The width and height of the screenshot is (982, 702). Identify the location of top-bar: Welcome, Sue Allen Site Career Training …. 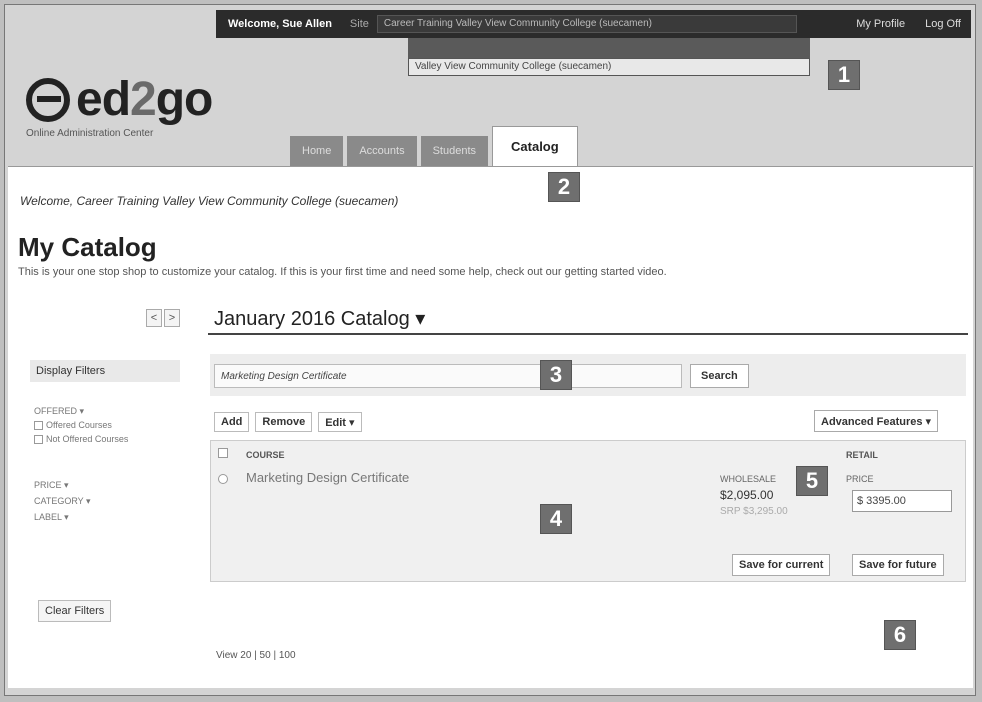
(593, 24).